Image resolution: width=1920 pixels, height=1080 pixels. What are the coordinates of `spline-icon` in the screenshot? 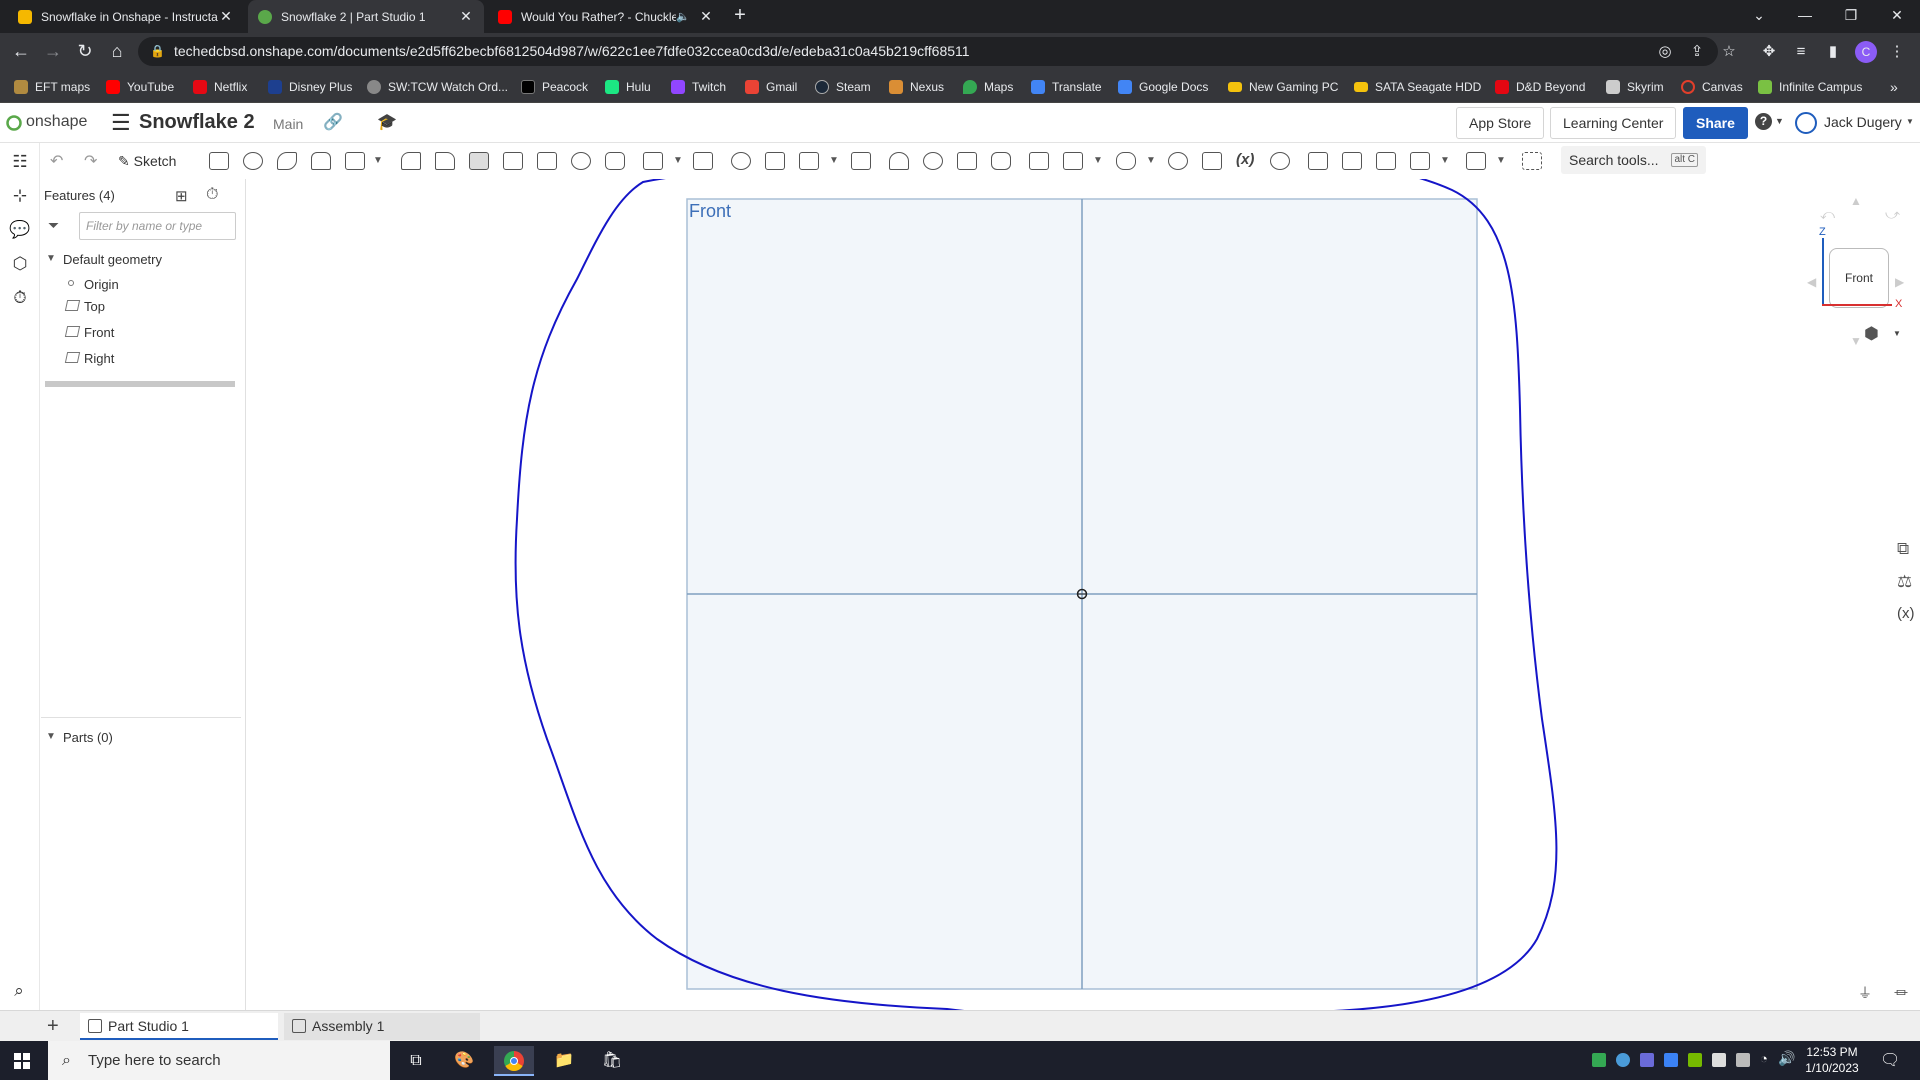 It's located at (1178, 161).